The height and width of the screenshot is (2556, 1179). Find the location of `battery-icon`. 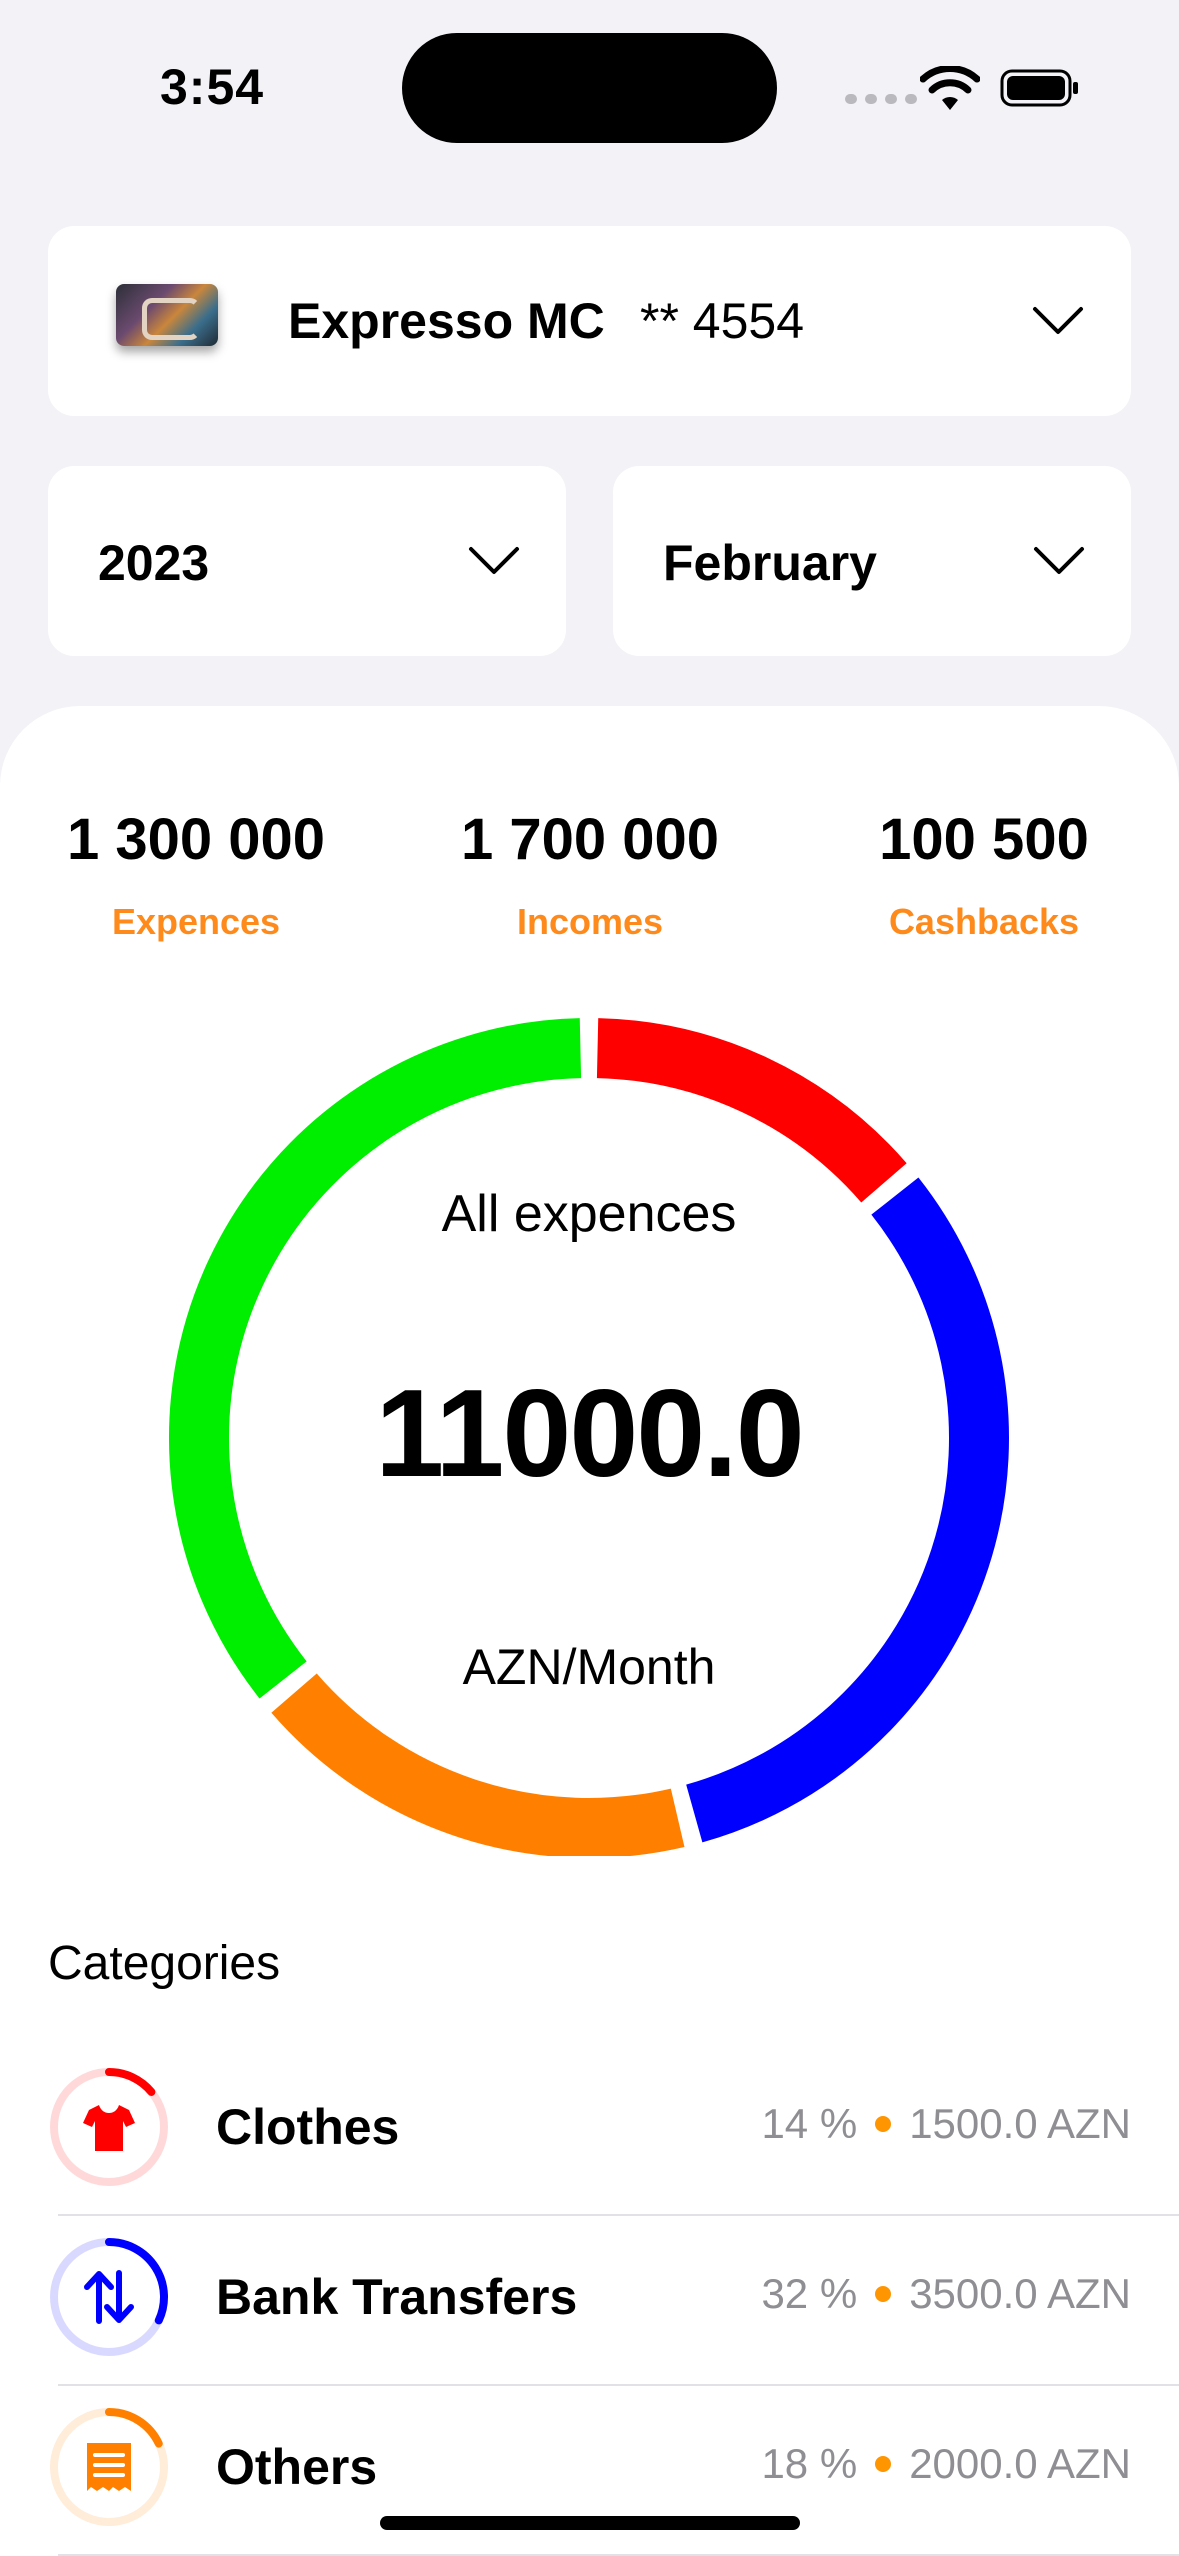

battery-icon is located at coordinates (1039, 88).